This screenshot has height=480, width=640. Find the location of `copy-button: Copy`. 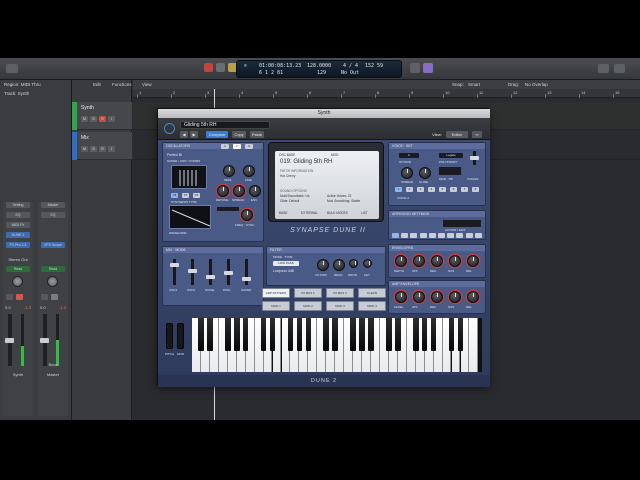

copy-button: Copy is located at coordinates (239, 134).